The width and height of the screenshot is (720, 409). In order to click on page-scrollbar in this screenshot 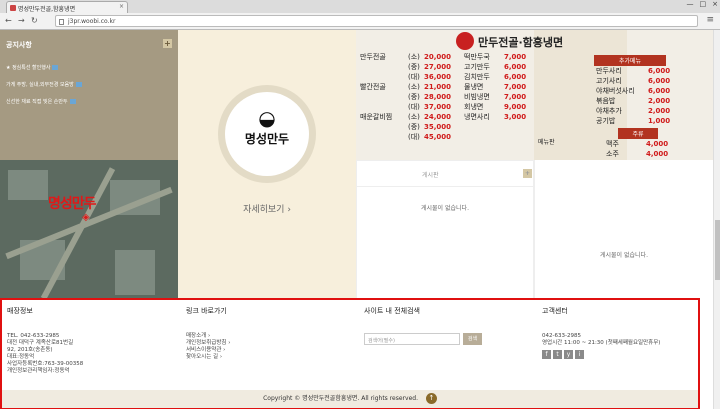, I will do `click(716, 219)`.